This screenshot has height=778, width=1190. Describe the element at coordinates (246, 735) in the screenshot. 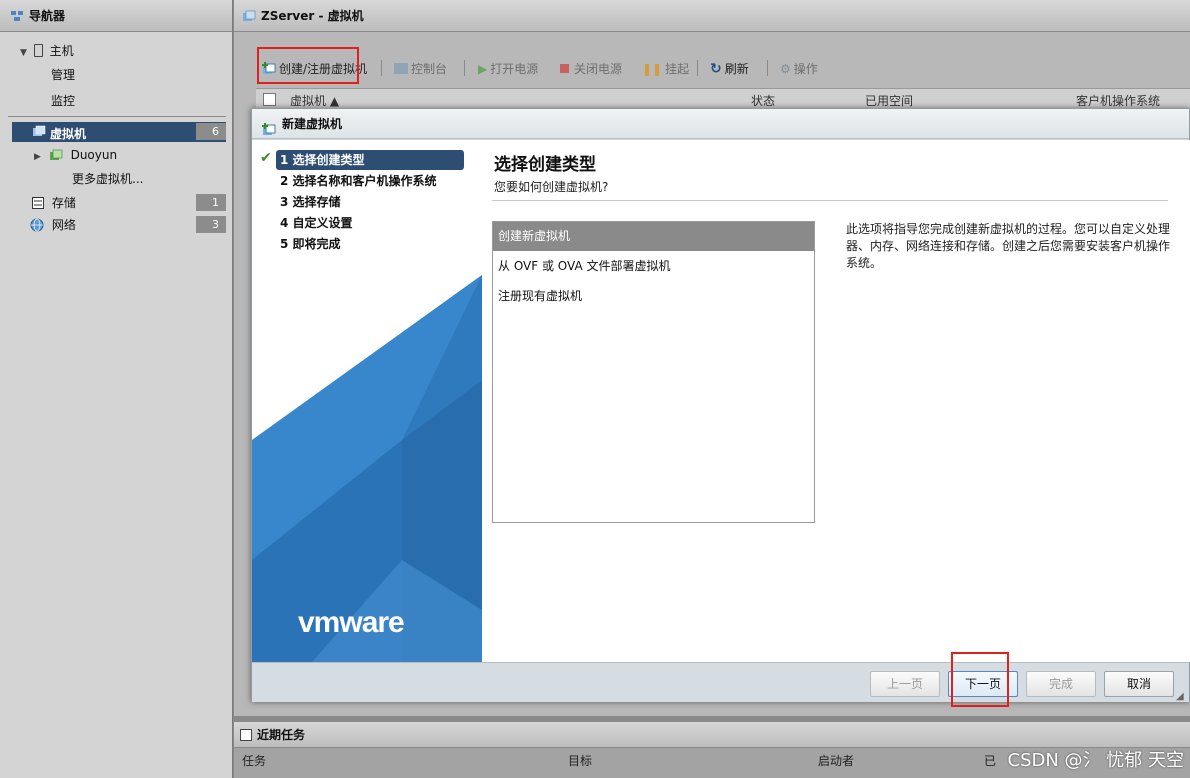

I see `tasks-icon` at that location.